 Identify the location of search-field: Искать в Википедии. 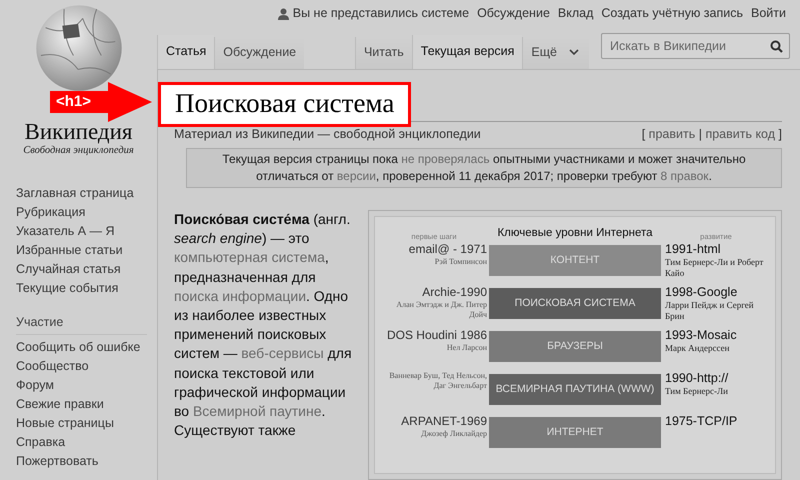
(695, 46).